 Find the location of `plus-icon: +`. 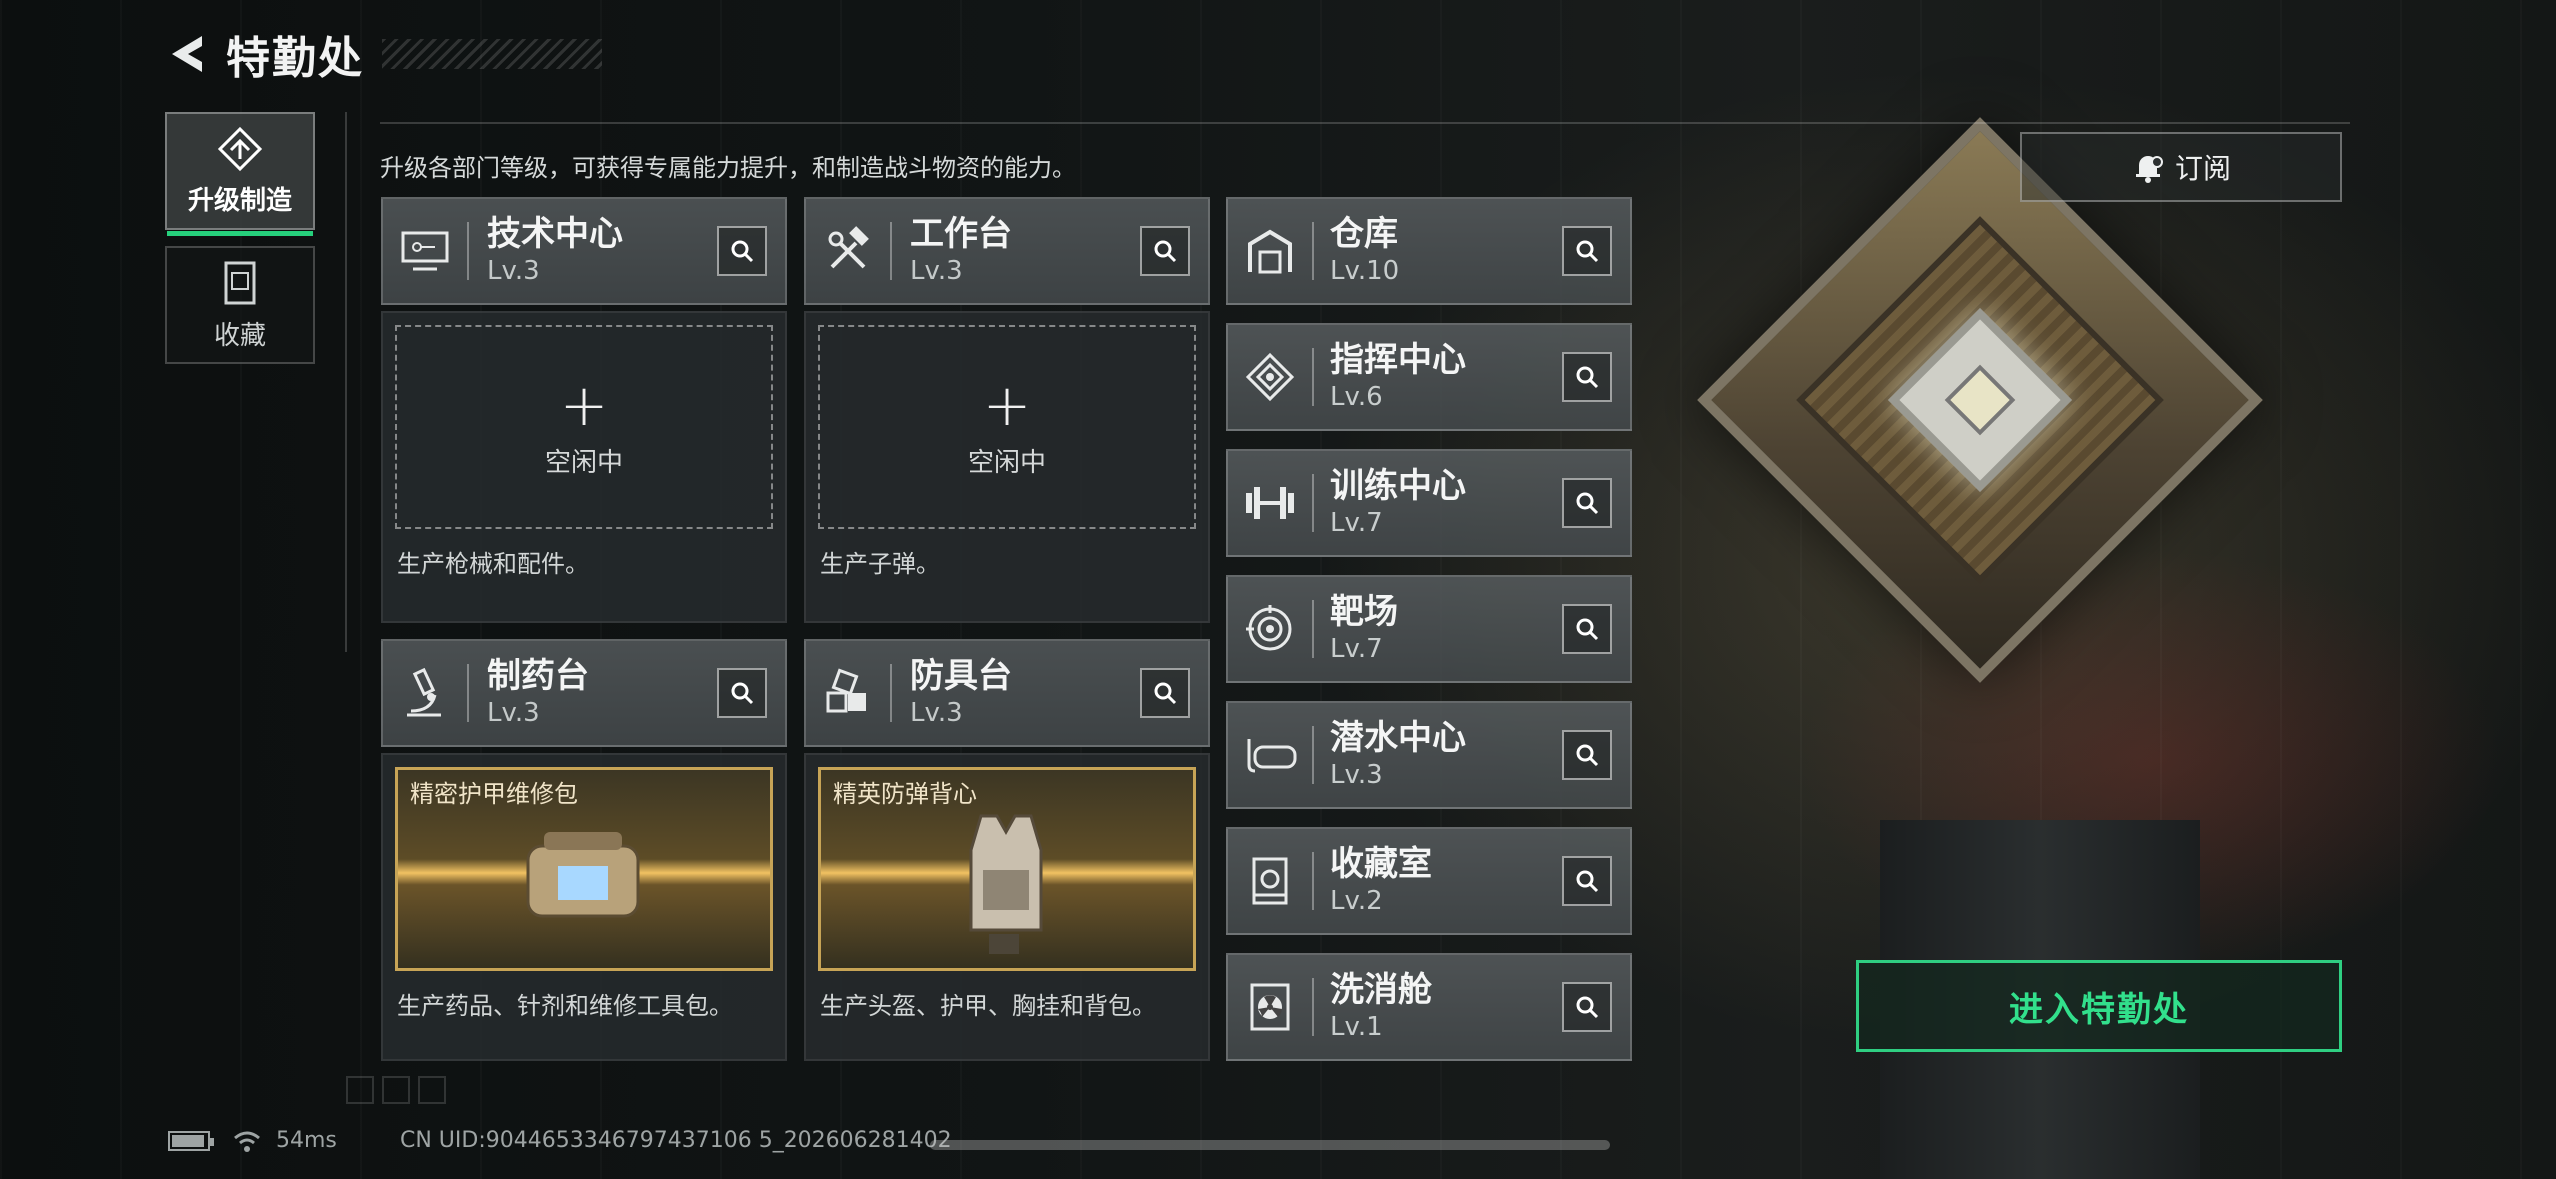

plus-icon: + is located at coordinates (1007, 404).